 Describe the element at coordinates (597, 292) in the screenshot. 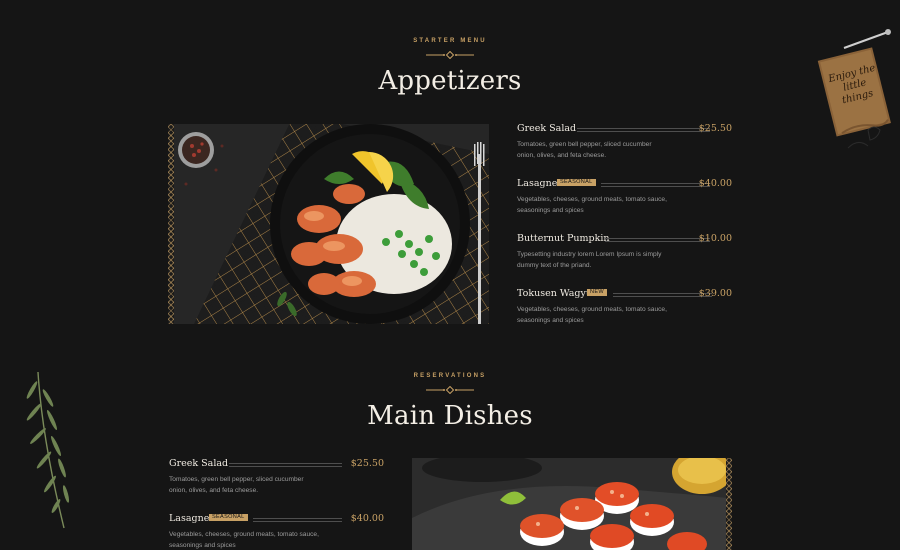

I see `item-badge-new: NEW` at that location.